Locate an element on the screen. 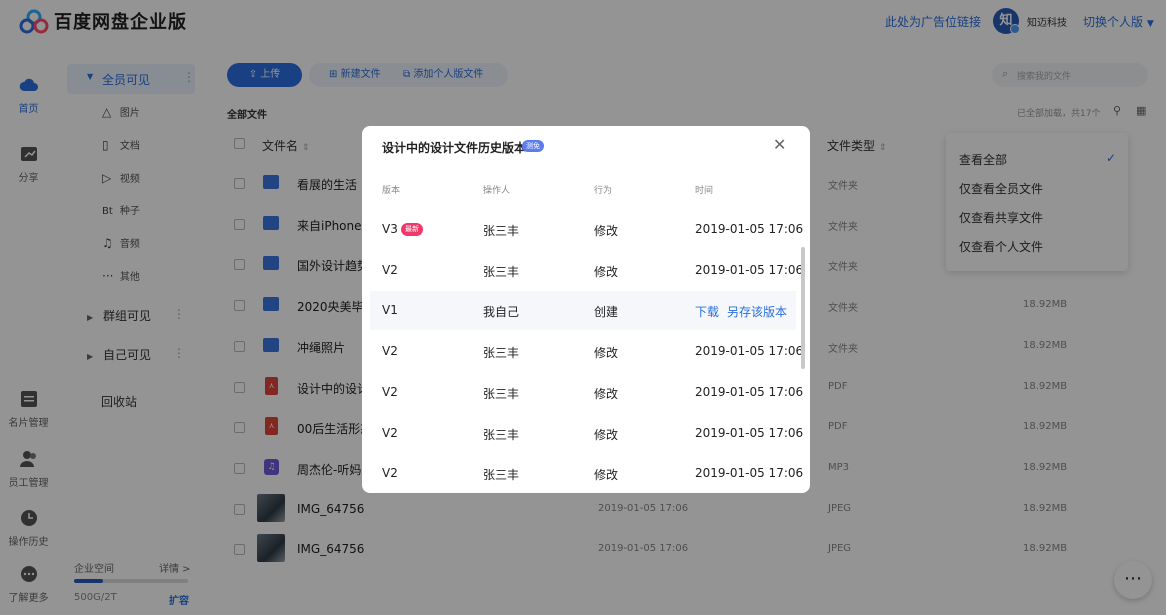 This screenshot has height=615, width=1166. header-time: 时间 is located at coordinates (704, 191).